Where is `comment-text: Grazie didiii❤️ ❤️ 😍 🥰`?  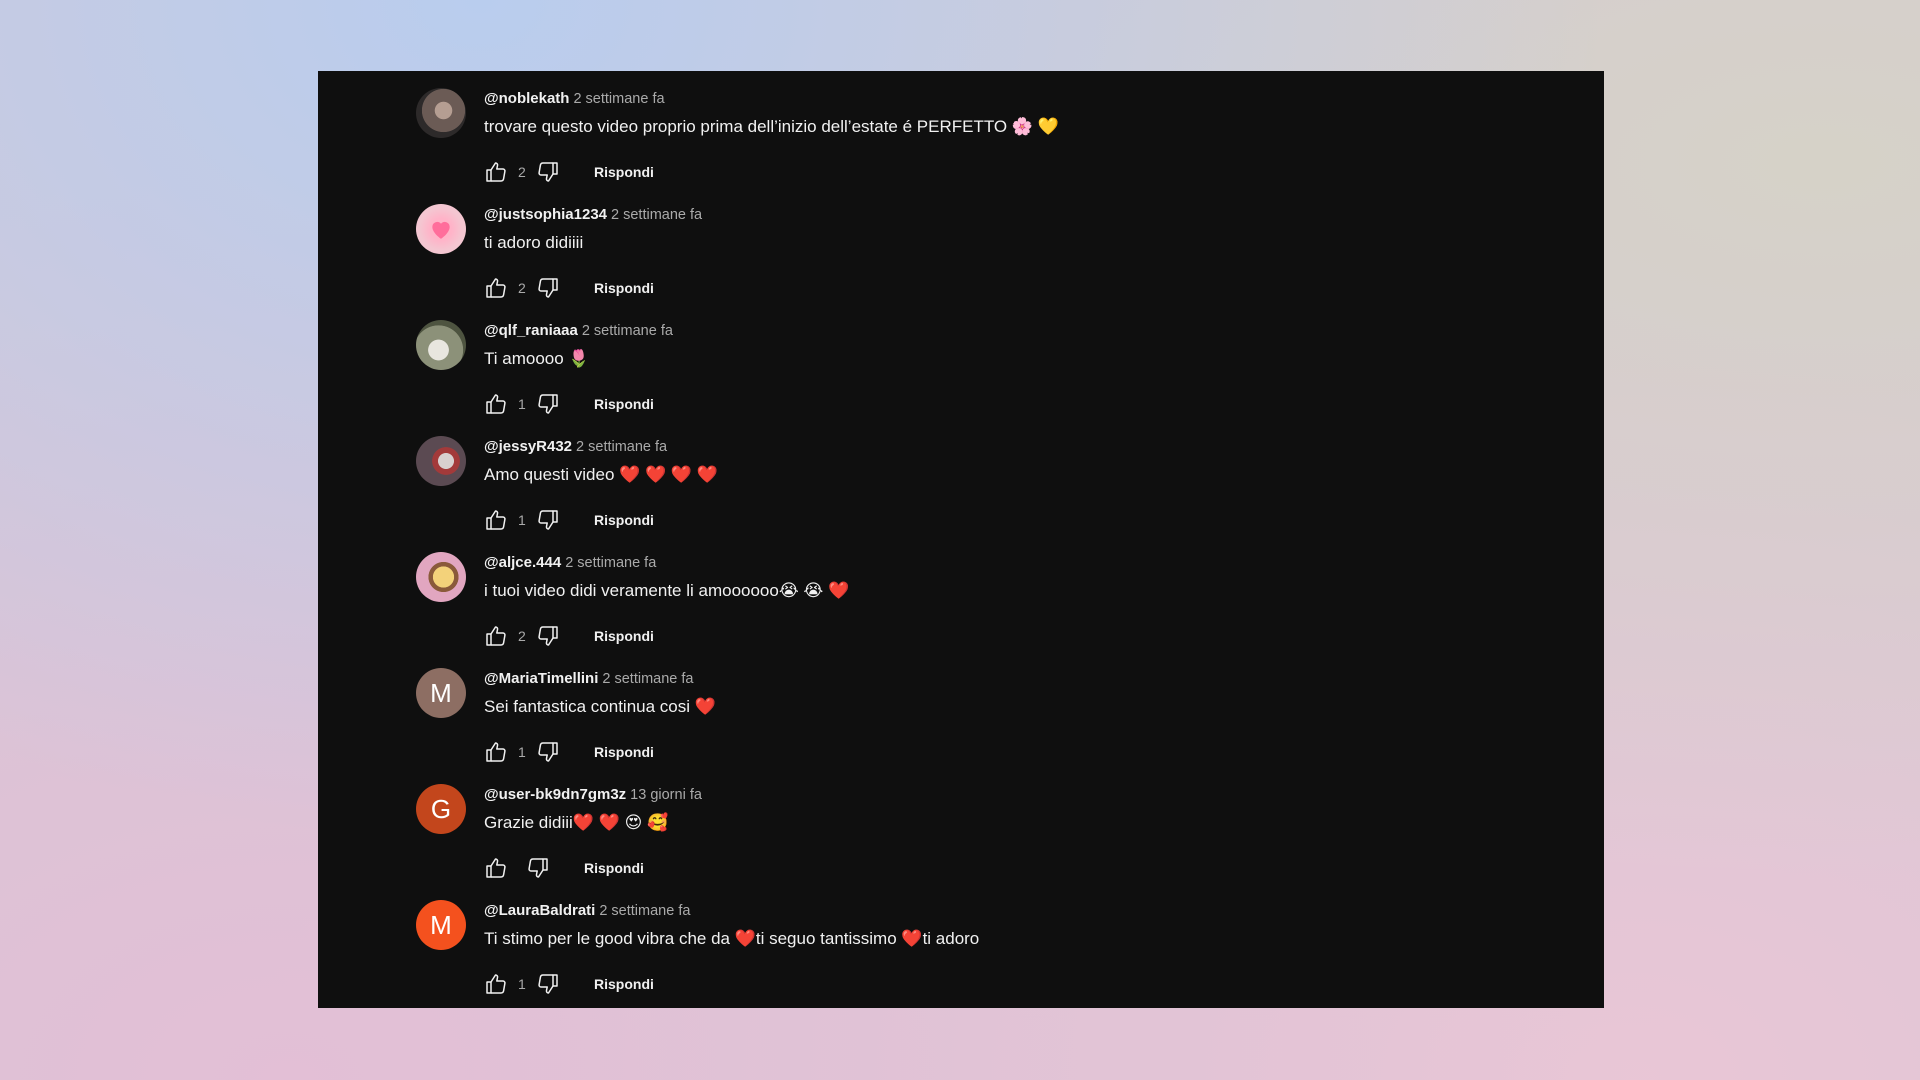
comment-text: Grazie didiii❤️ ❤️ 😍 🥰 is located at coordinates (576, 822).